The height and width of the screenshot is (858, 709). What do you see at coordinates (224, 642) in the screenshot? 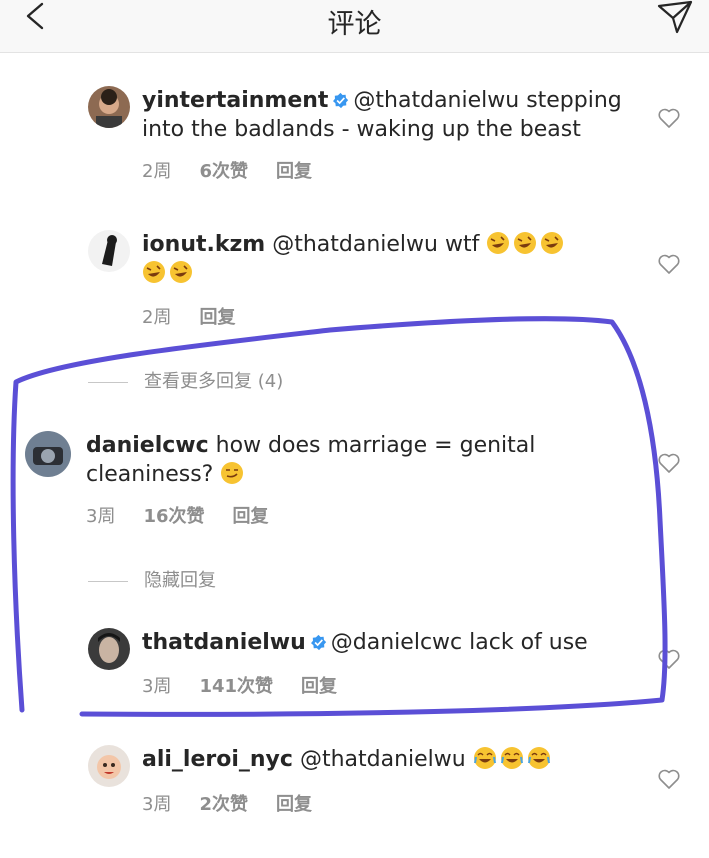
I see `comment-username: thatdanielwu` at bounding box center [224, 642].